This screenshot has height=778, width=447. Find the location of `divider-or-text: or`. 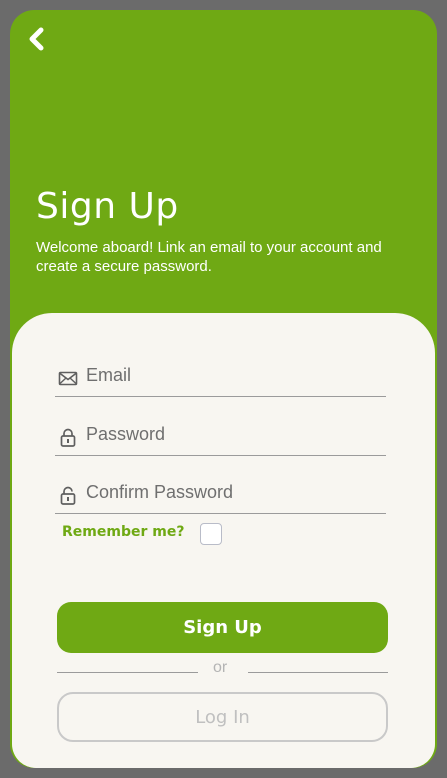

divider-or-text: or is located at coordinates (220, 667).